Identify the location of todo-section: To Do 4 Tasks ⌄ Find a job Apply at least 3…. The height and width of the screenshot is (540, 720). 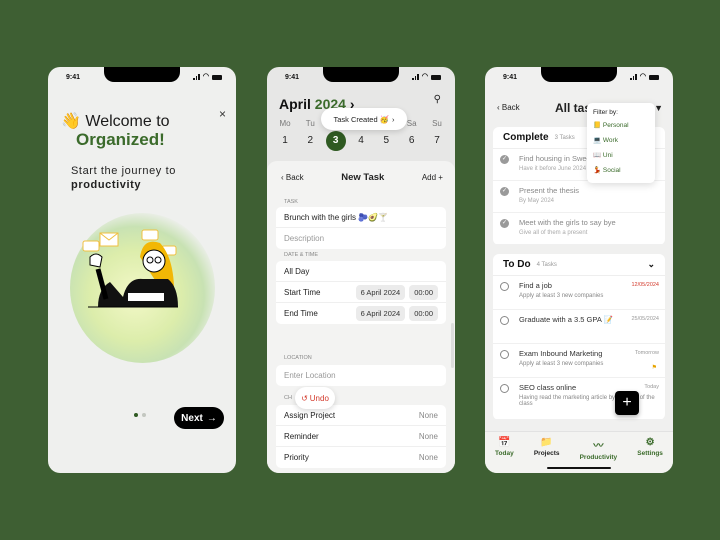
(579, 337).